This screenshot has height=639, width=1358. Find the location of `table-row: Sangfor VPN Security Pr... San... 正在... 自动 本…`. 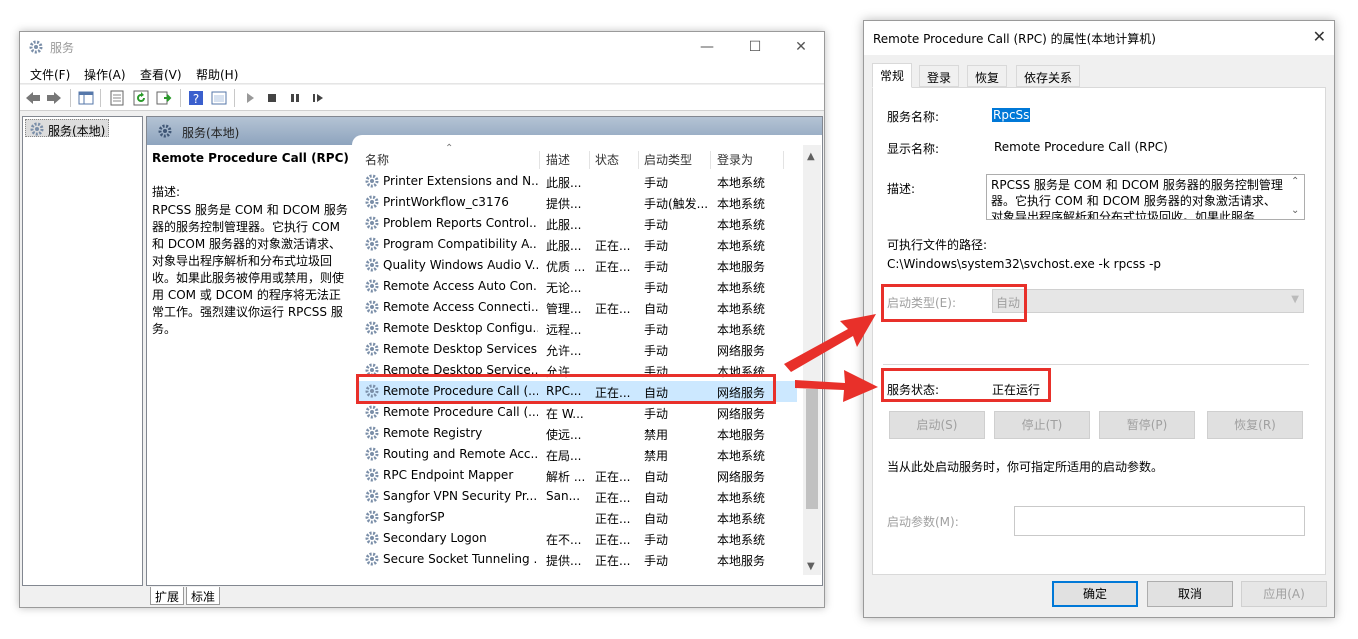

table-row: Sangfor VPN Security Pr... San... 正在... 自动 本… is located at coordinates (577, 496).